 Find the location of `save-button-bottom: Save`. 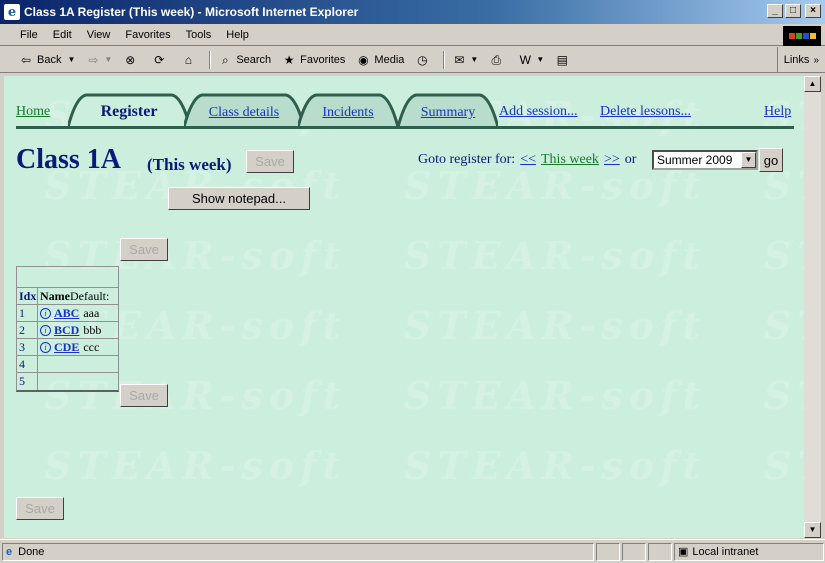

save-button-bottom: Save is located at coordinates (40, 508).